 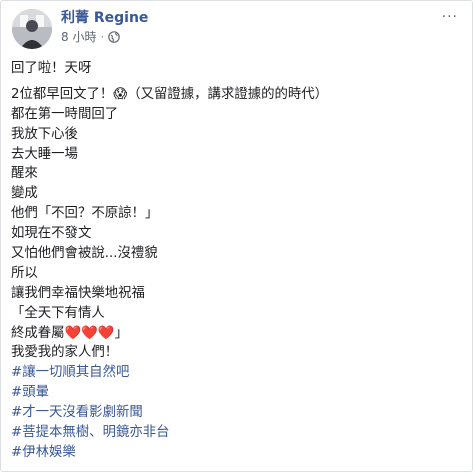 I want to click on post-line: 我愛我的家人們！, so click(x=65, y=353).